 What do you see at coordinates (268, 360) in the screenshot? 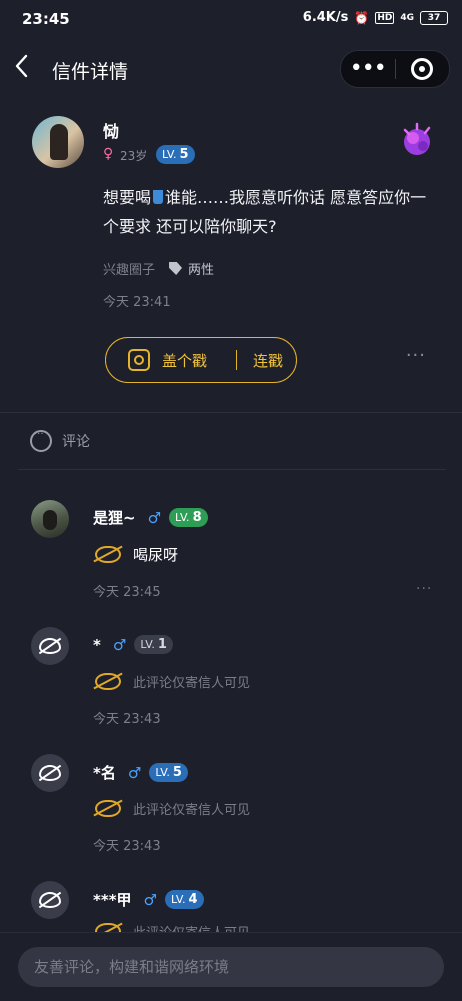
I see `restamp-button: 连戳` at bounding box center [268, 360].